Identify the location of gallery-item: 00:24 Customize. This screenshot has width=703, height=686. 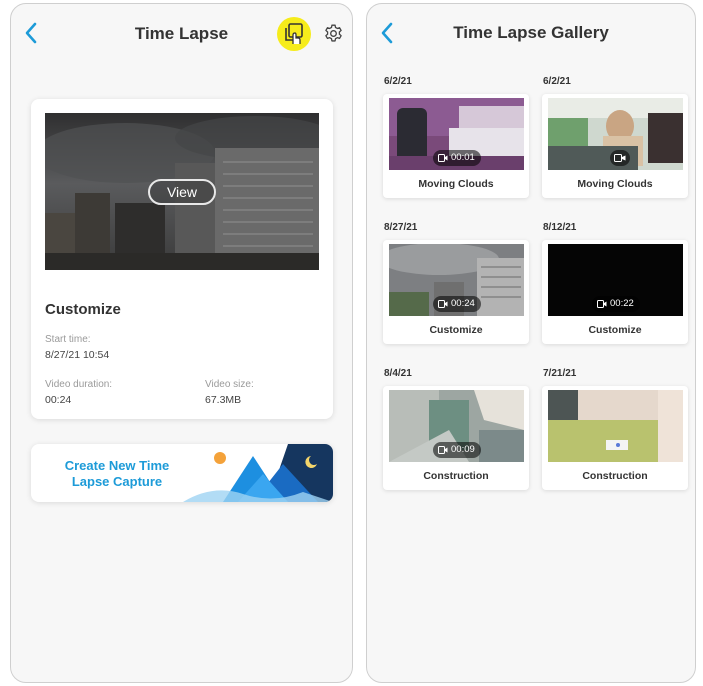
(456, 292).